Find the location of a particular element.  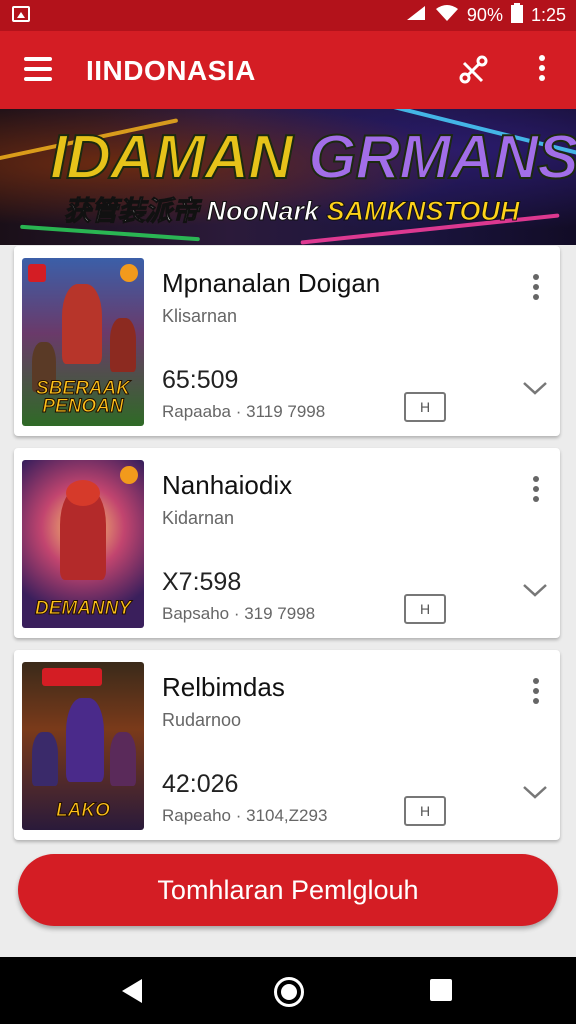

app-title: IINDONASIA is located at coordinates (171, 70).